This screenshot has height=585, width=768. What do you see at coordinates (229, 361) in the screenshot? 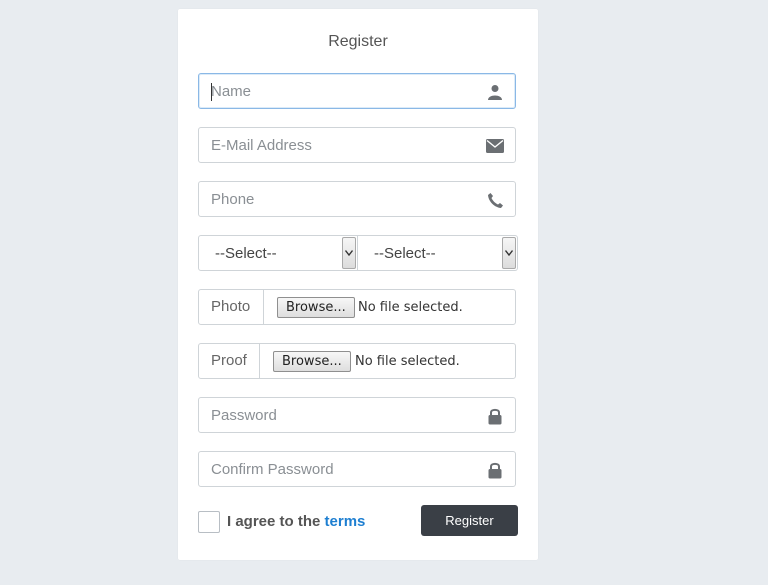
I see `proof-label: Proof` at bounding box center [229, 361].